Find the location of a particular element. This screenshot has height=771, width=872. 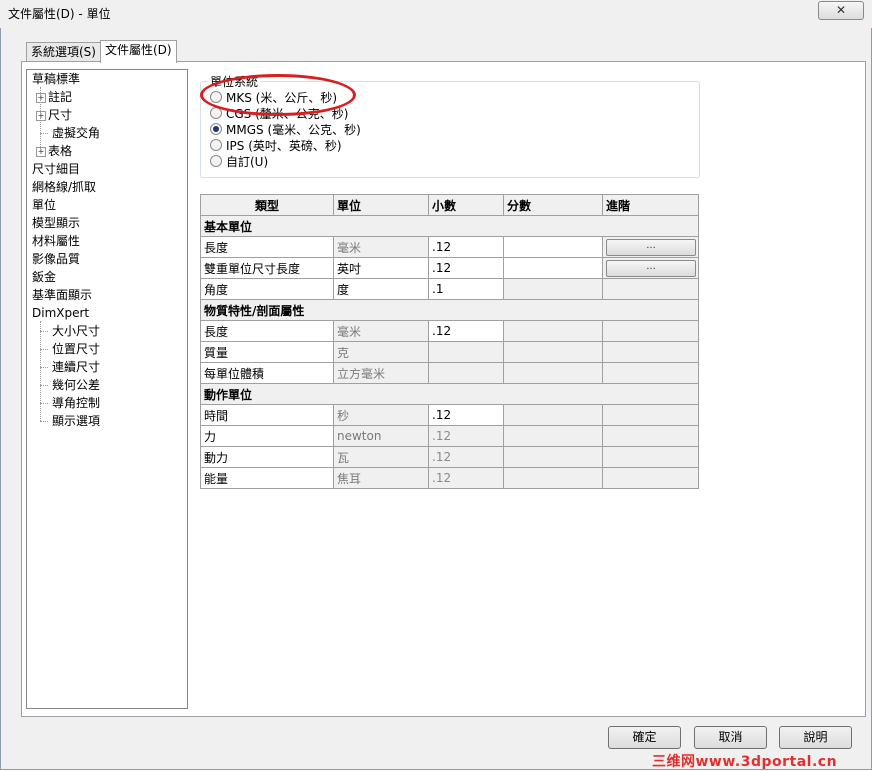

help-button: 說明 is located at coordinates (815, 737).